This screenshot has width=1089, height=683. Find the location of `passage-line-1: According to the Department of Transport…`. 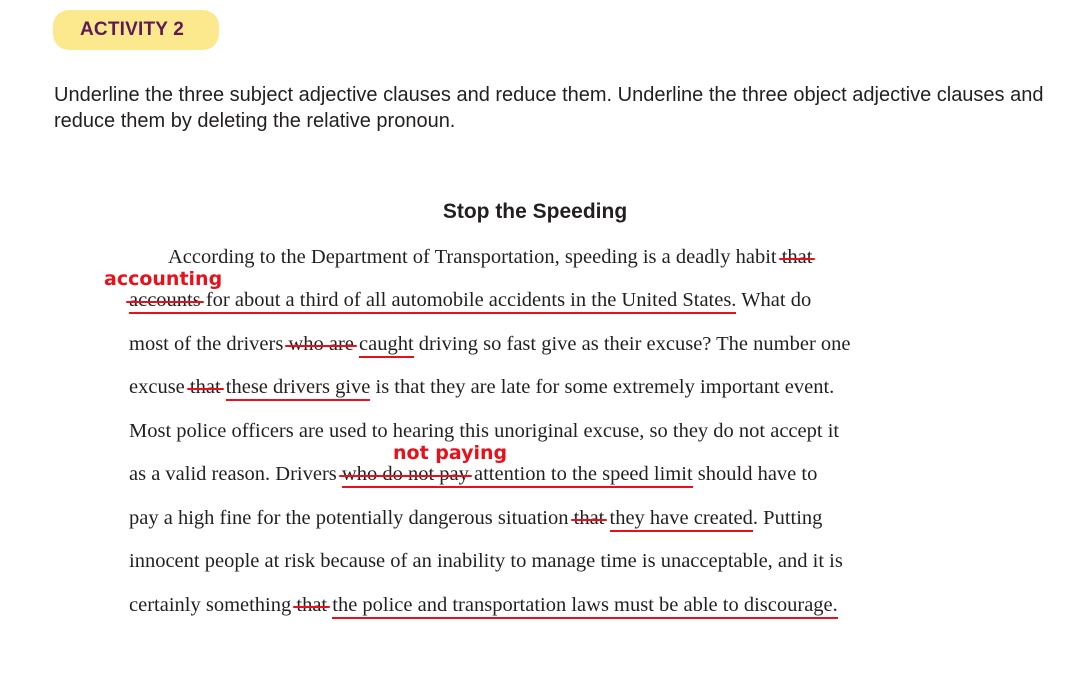

passage-line-1: According to the Department of Transport… is located at coordinates (492, 257).